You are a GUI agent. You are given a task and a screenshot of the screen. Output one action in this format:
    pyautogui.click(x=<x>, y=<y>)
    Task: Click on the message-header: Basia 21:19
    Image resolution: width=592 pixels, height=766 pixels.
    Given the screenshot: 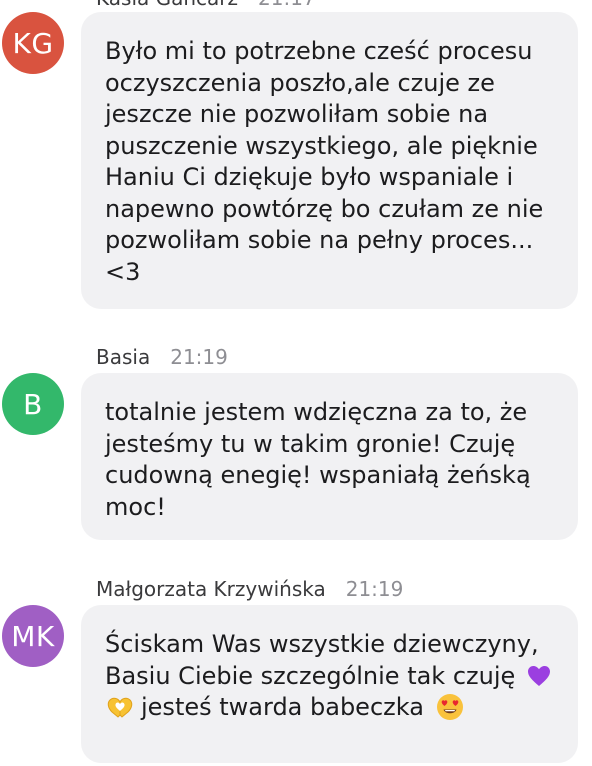 What is the action you would take?
    pyautogui.click(x=162, y=357)
    